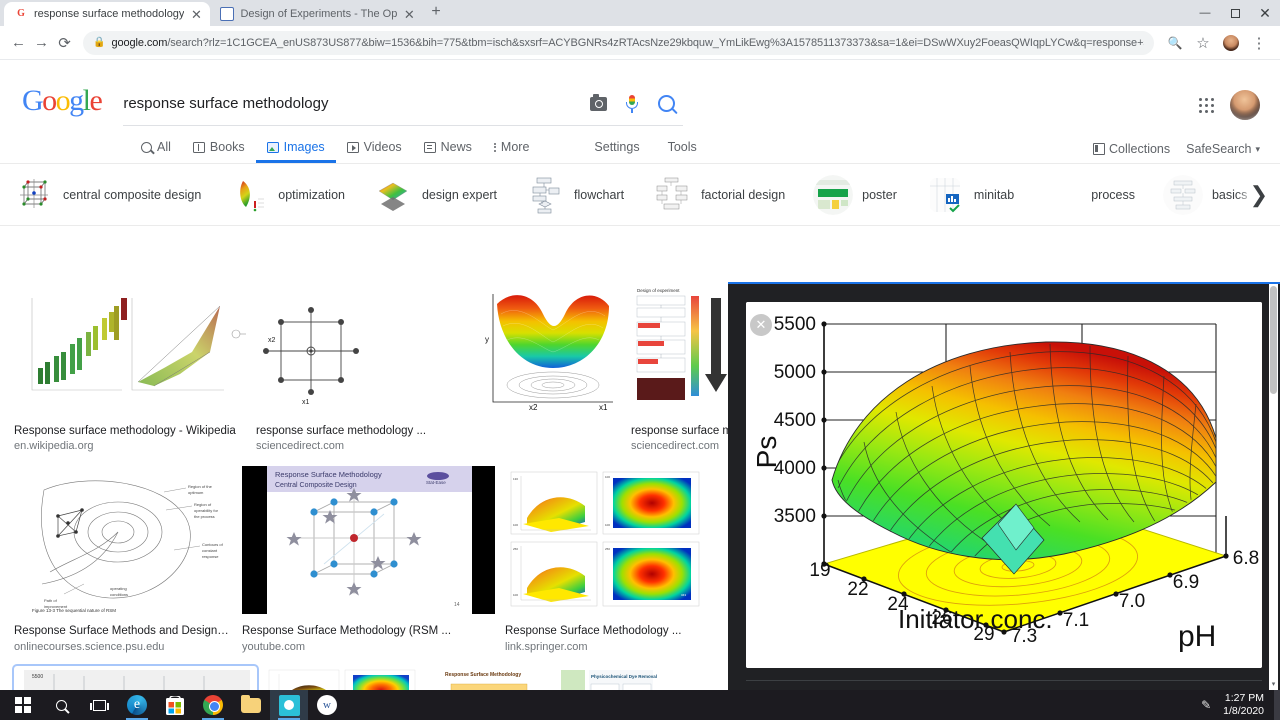  Describe the element at coordinates (352, 103) in the screenshot. I see `search-input` at that location.